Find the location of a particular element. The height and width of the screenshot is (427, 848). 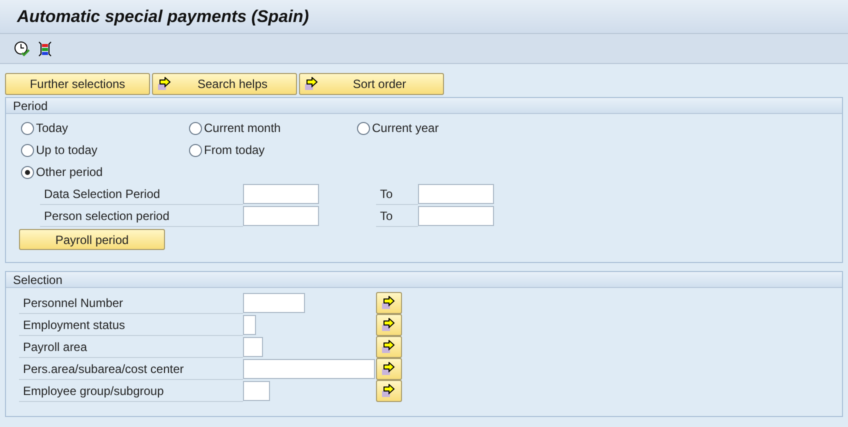

toolbar-button: Further selections is located at coordinates (77, 84).